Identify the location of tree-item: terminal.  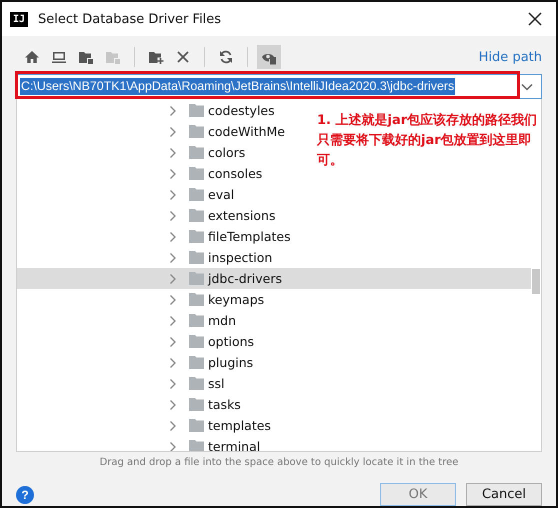
(138, 443).